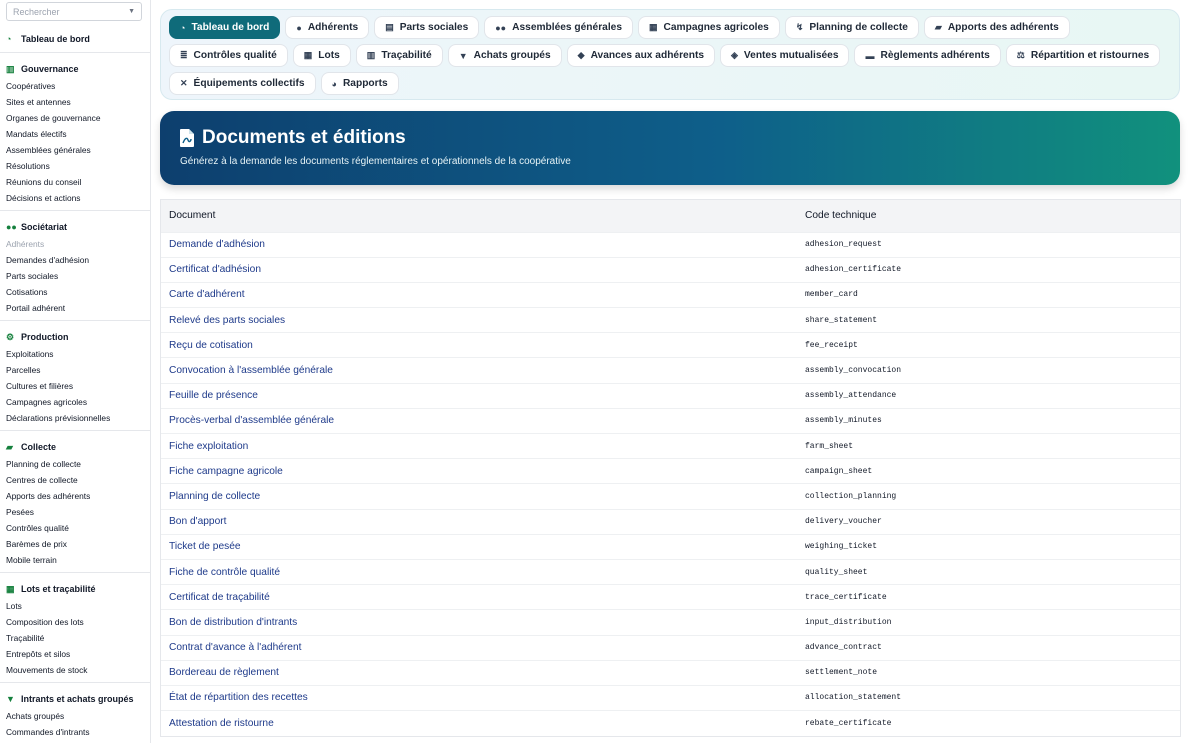  What do you see at coordinates (75, 480) in the screenshot?
I see `sidebar-item-centres-de-collecte: Centres de collecte` at bounding box center [75, 480].